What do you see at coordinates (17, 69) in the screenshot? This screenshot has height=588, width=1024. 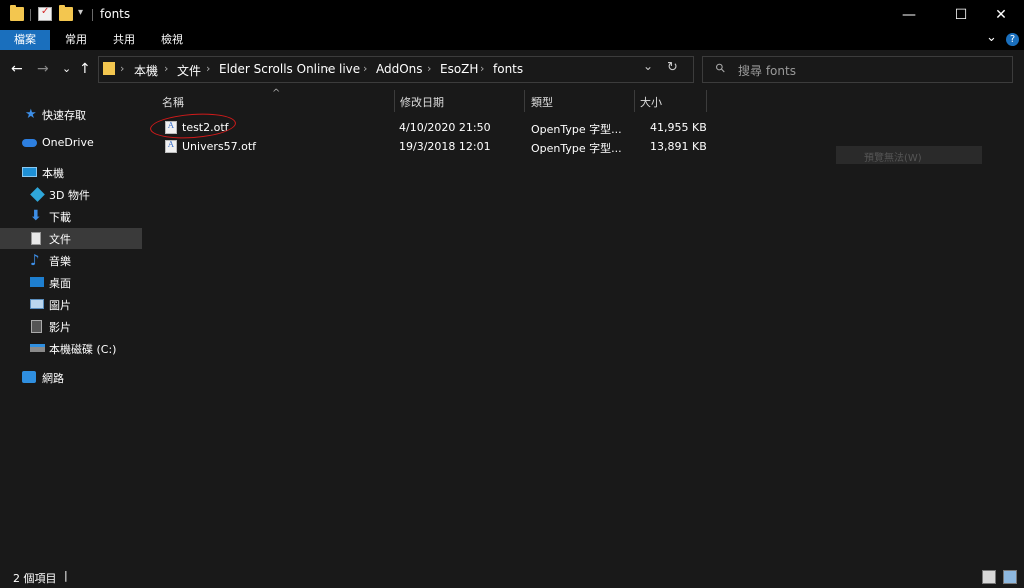 I see `back-button: ←` at bounding box center [17, 69].